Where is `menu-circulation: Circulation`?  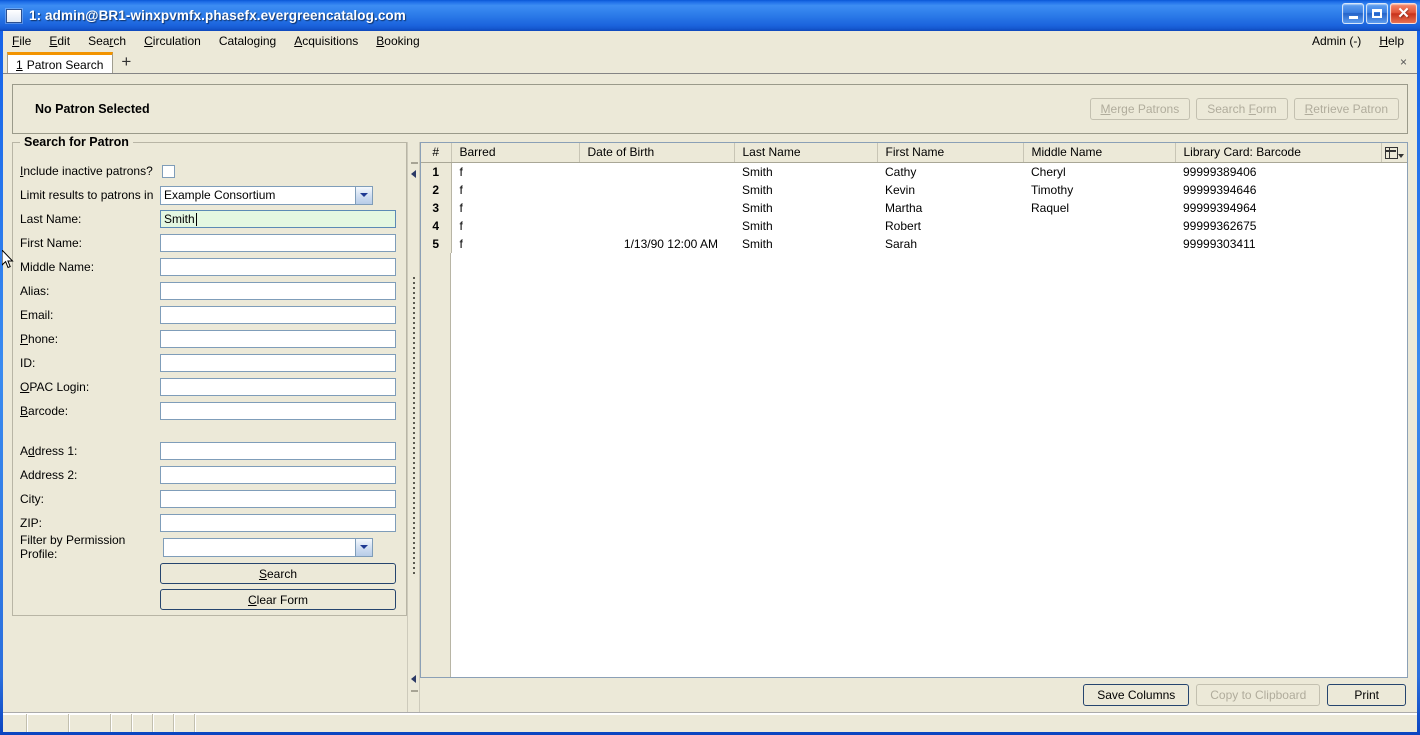 menu-circulation: Circulation is located at coordinates (172, 41).